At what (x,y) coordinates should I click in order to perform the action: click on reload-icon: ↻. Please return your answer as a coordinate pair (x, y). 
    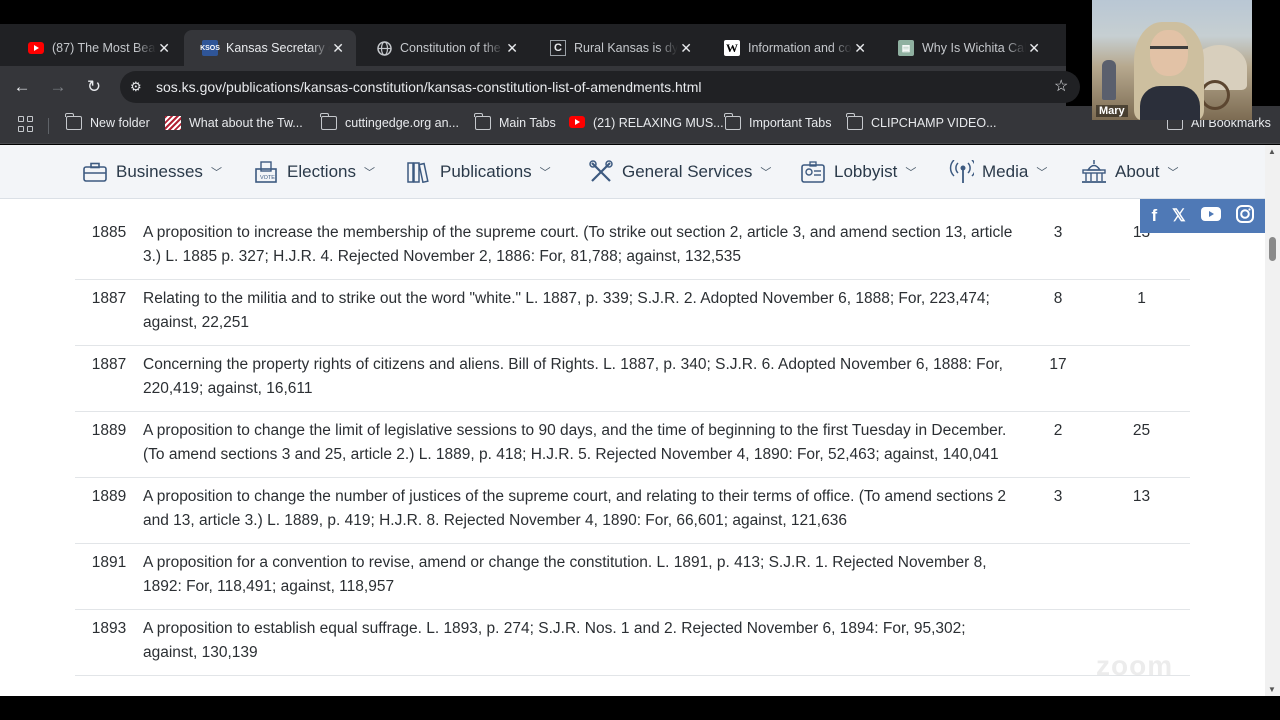
    Looking at the image, I should click on (94, 87).